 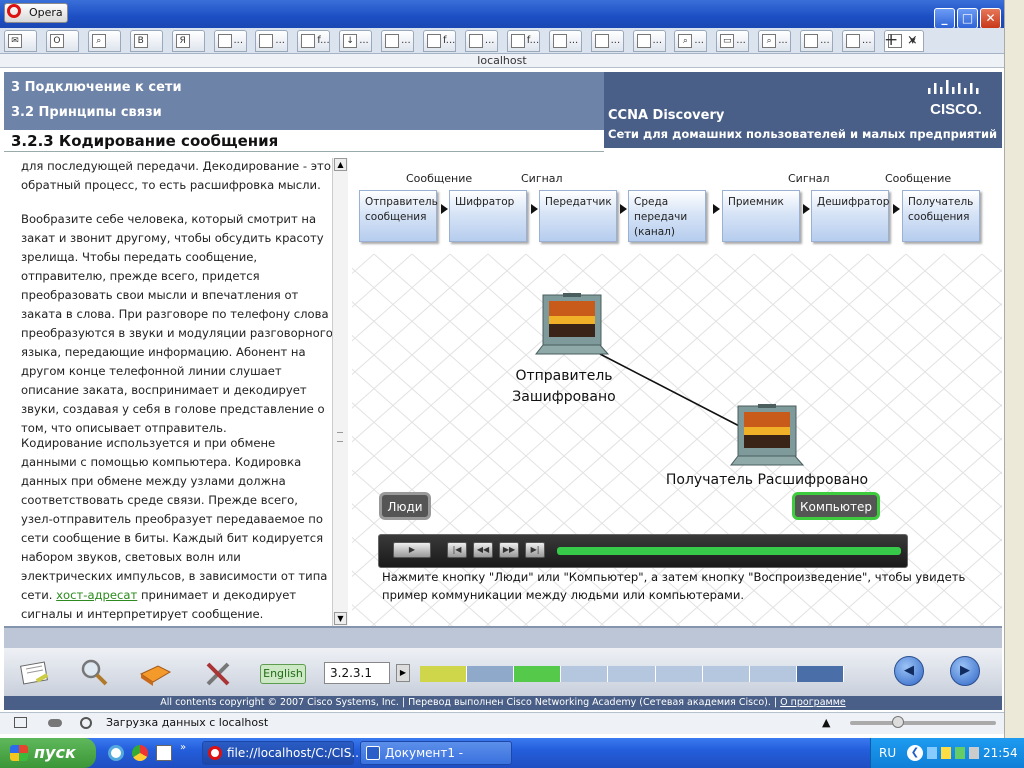 I want to click on browser-tab: O, so click(x=62, y=41).